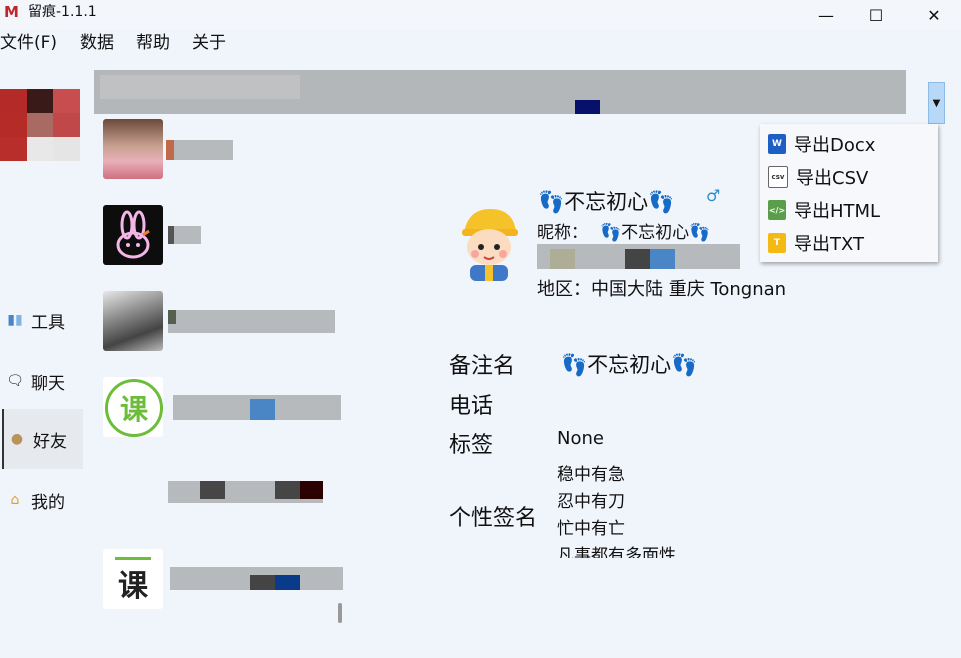 Image resolution: width=961 pixels, height=658 pixels. Describe the element at coordinates (777, 210) in the screenshot. I see `html-icon: </>` at that location.